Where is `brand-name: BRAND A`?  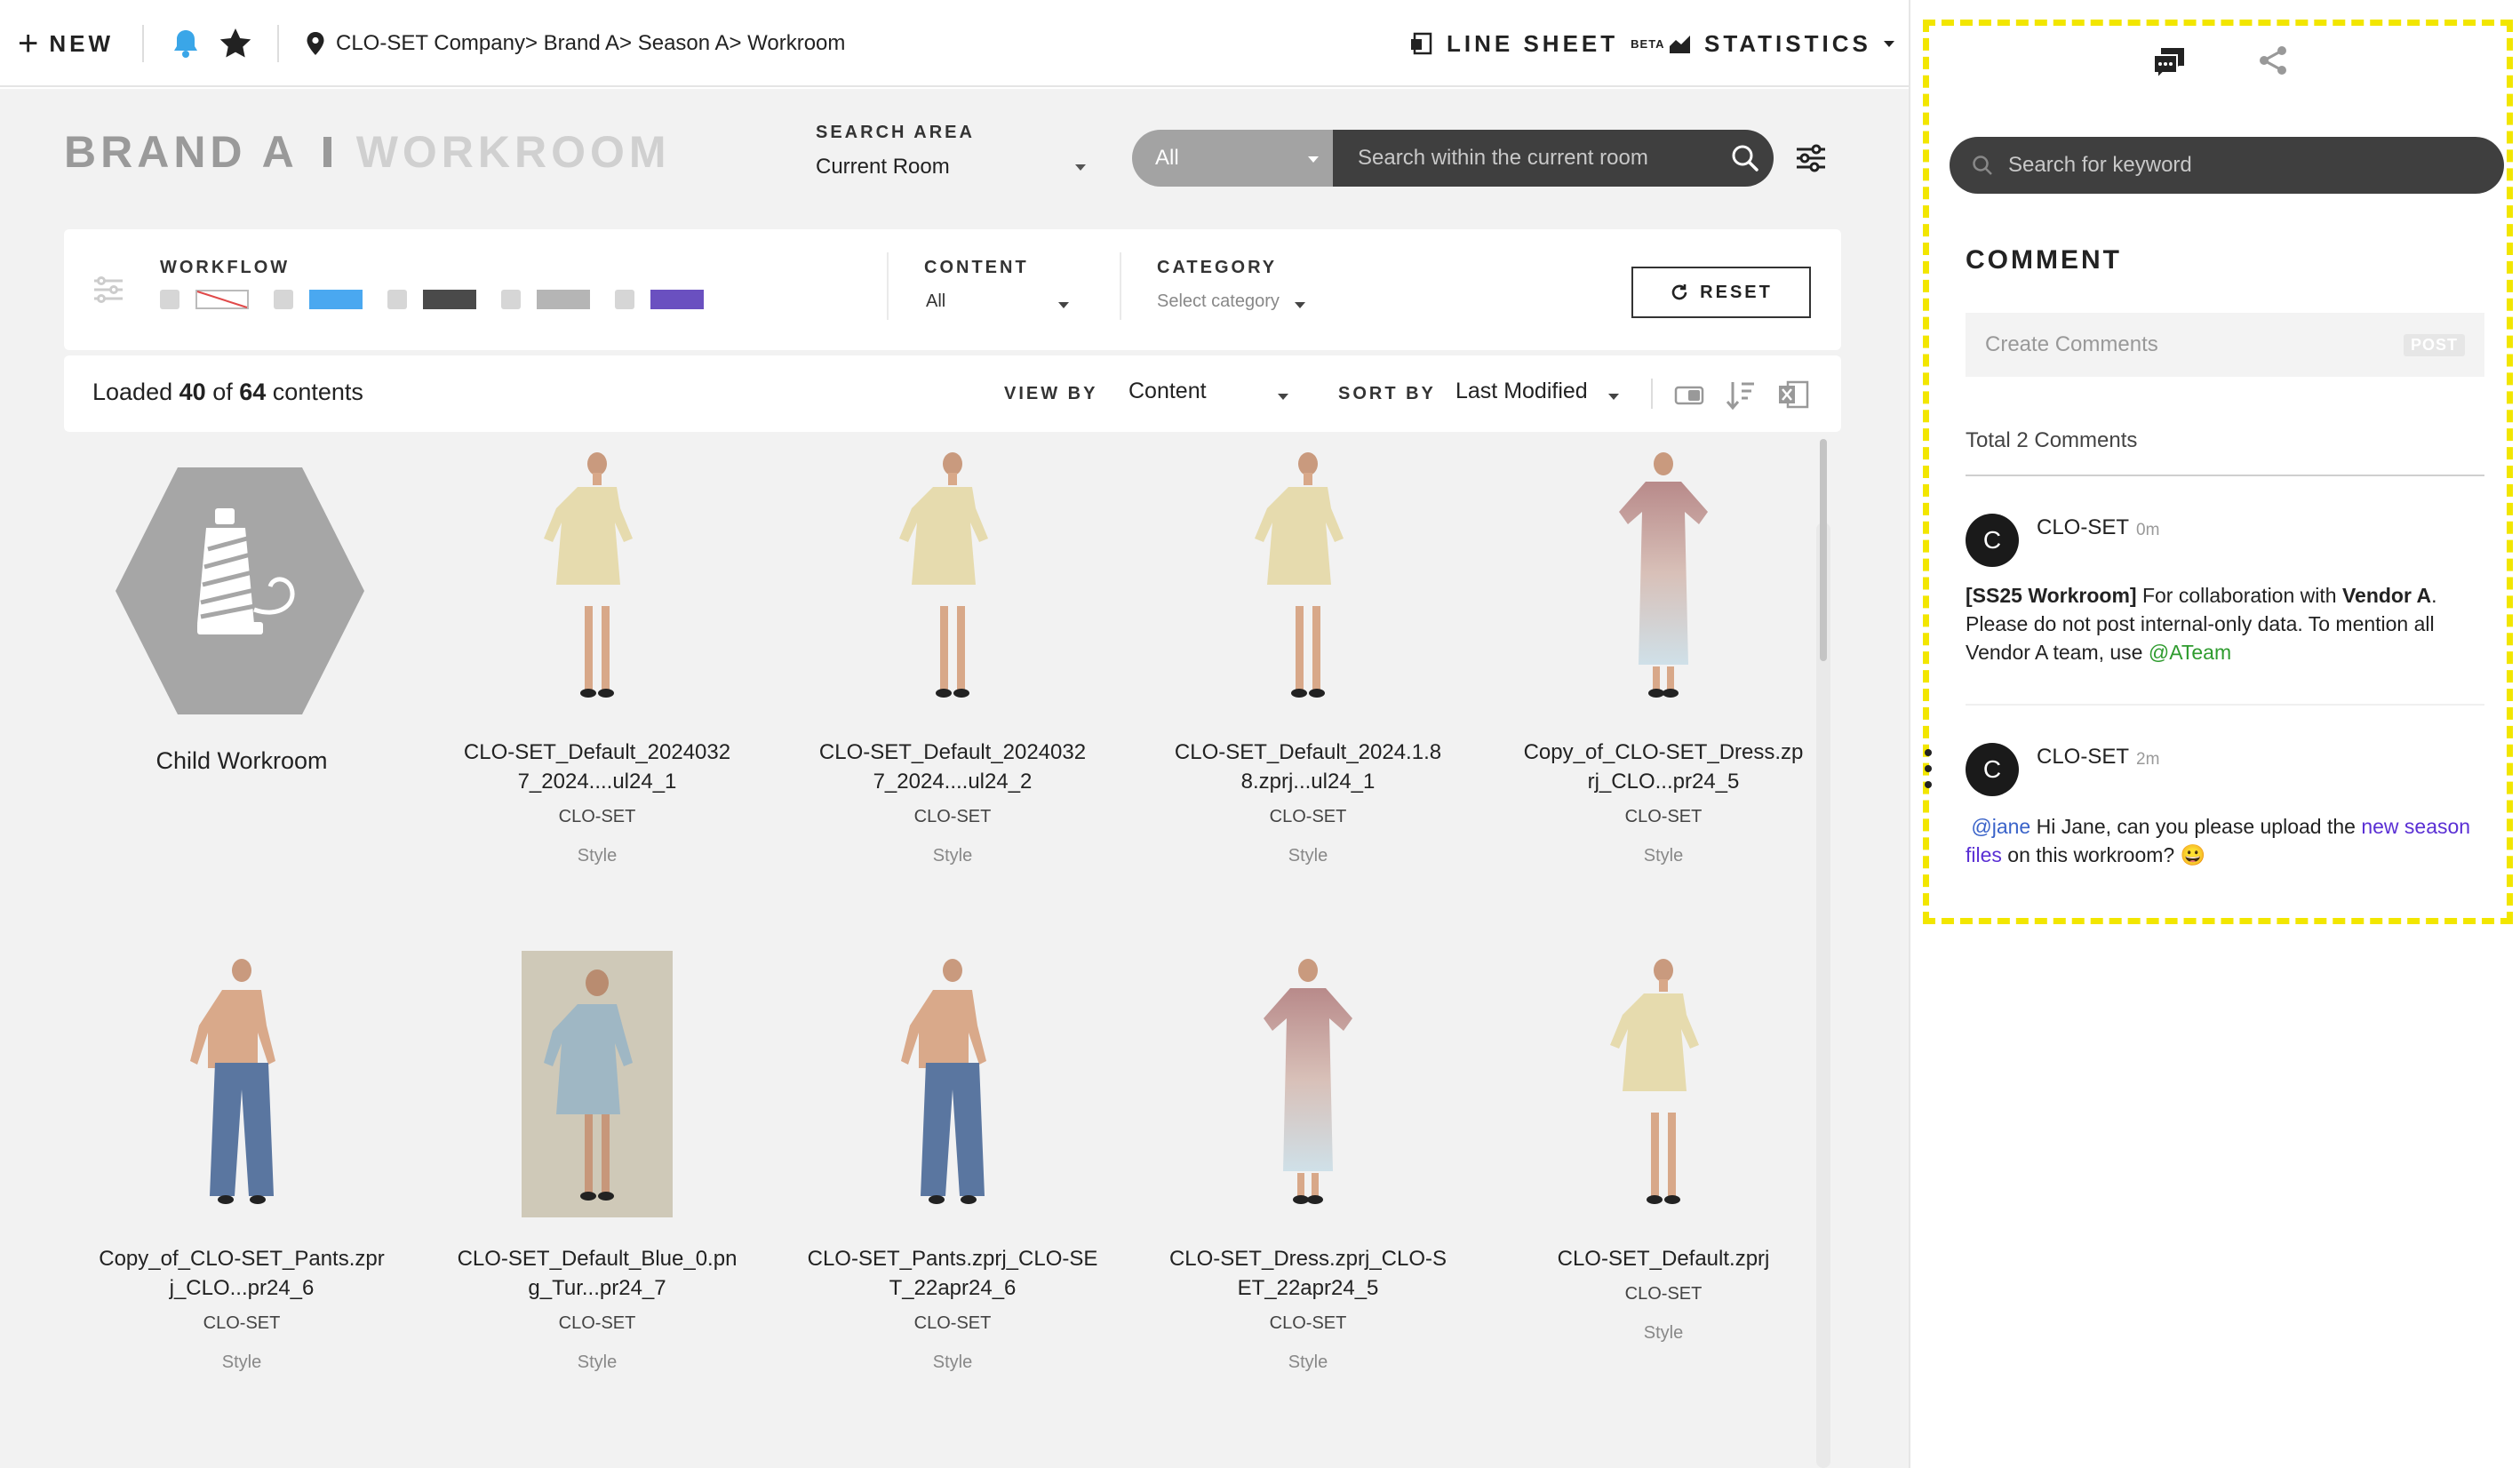
brand-name: BRAND A is located at coordinates (181, 152).